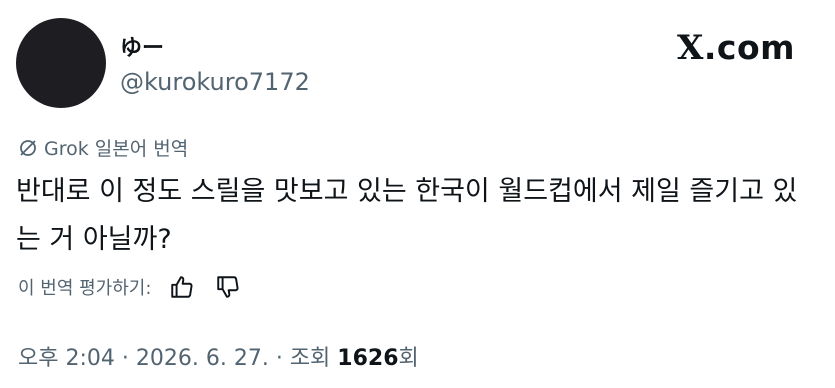  Describe the element at coordinates (116, 149) in the screenshot. I see `translation-provider-label: Grok 일본어 번역` at that location.